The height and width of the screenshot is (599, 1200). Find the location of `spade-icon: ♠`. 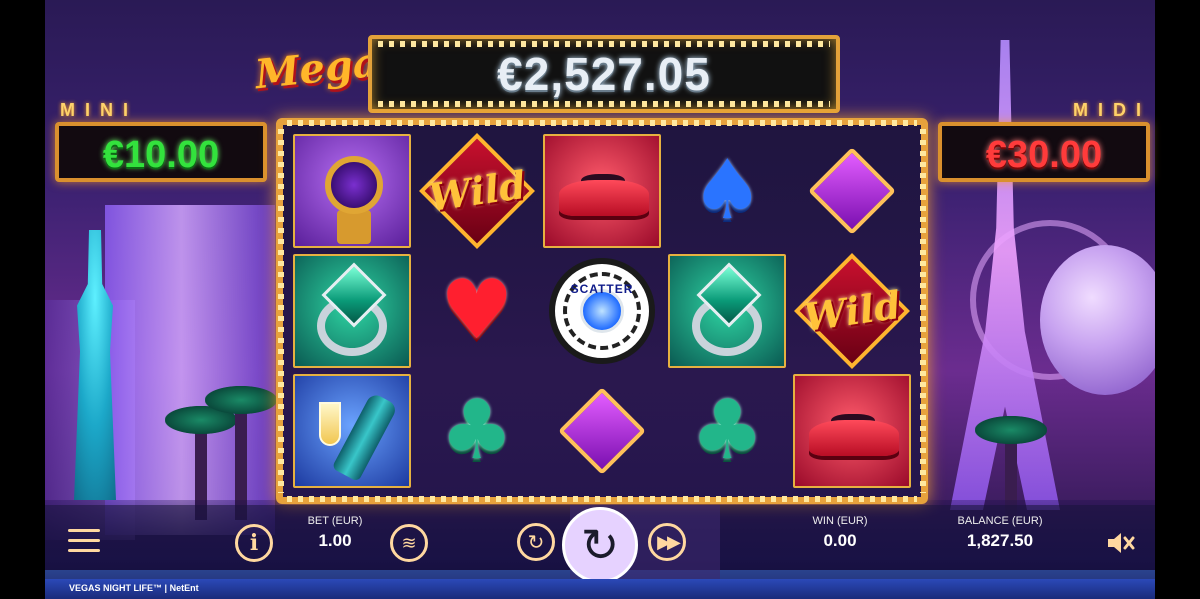

spade-icon: ♠ is located at coordinates (727, 190).